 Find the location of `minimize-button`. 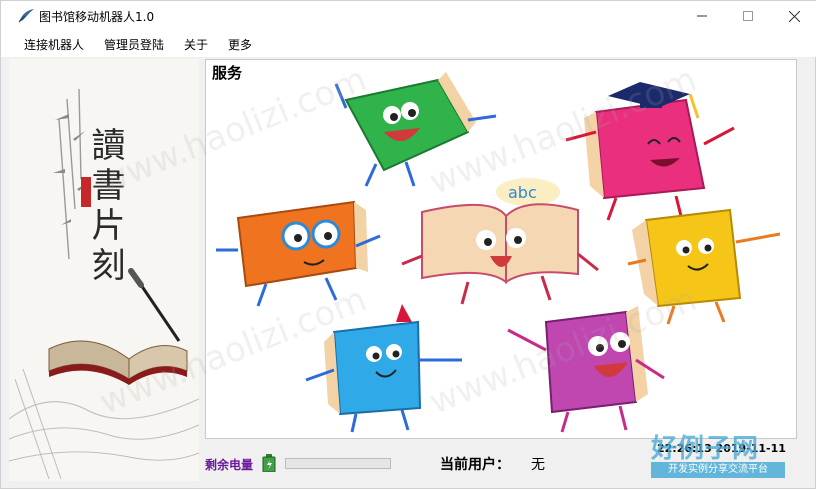

minimize-button is located at coordinates (702, 16).